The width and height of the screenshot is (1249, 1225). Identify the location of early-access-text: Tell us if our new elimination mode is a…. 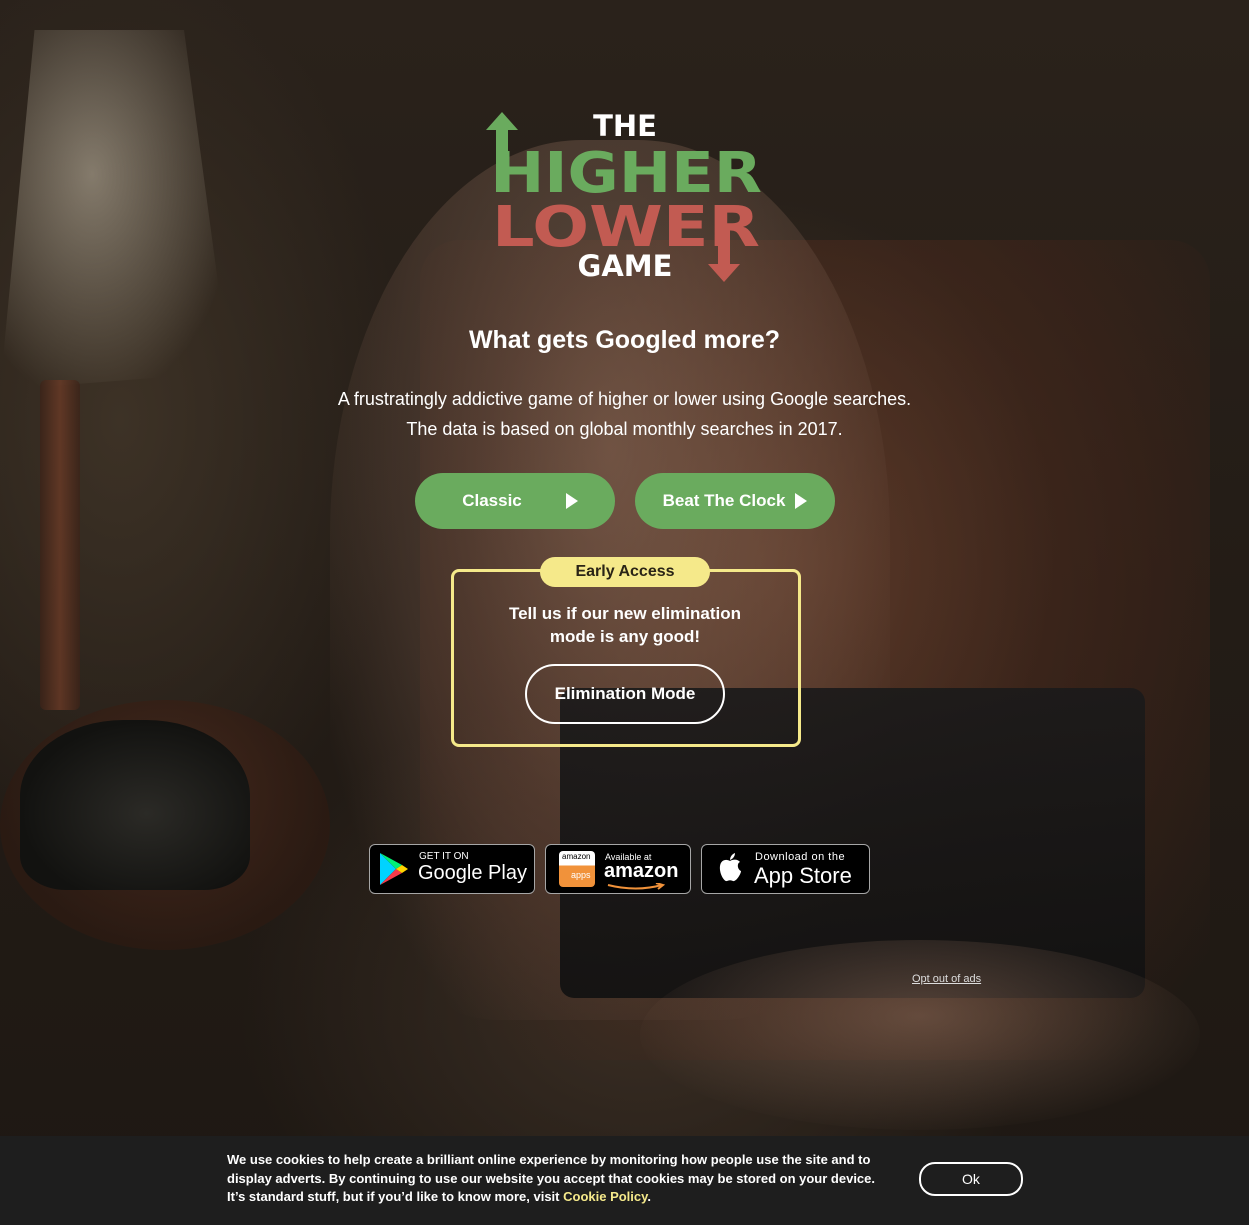
(625, 625).